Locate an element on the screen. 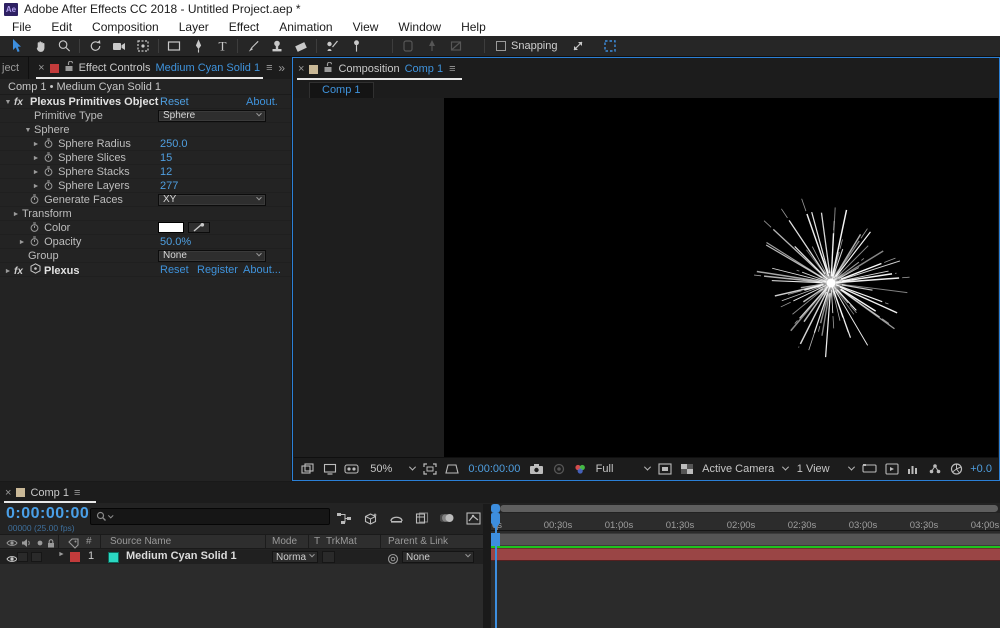 The width and height of the screenshot is (1000, 628). generate-faces-dropdown: XY is located at coordinates (212, 200).